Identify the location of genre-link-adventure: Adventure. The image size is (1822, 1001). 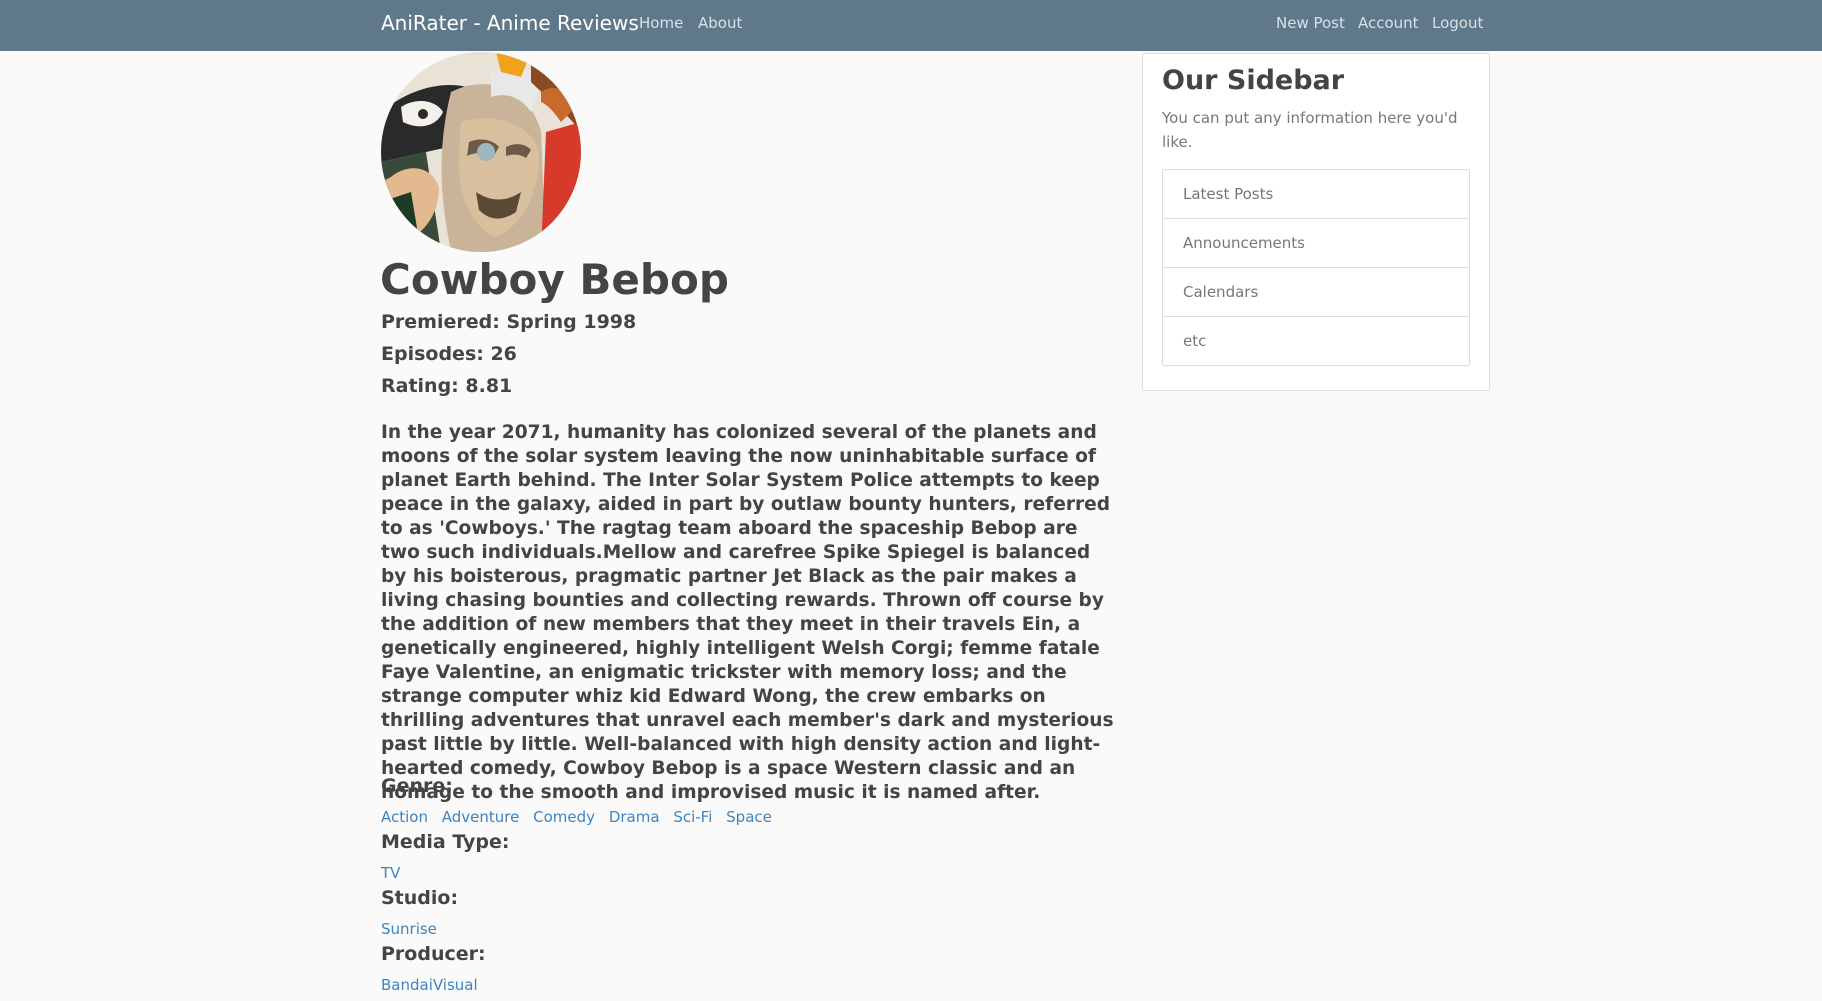
(481, 817).